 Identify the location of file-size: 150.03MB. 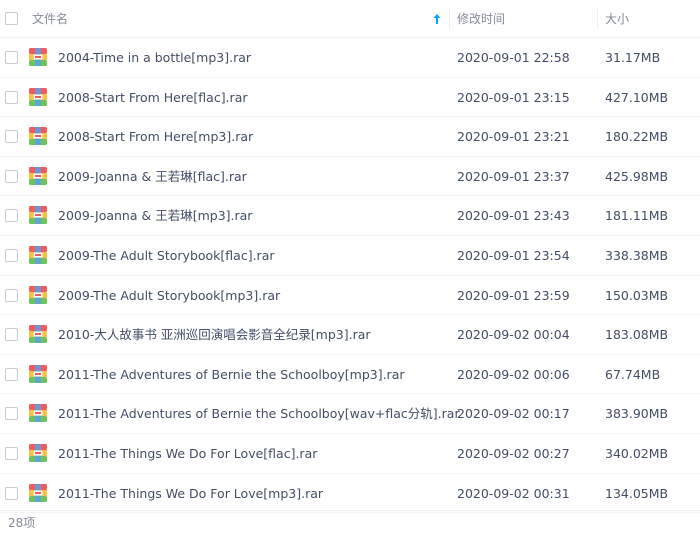
(637, 295).